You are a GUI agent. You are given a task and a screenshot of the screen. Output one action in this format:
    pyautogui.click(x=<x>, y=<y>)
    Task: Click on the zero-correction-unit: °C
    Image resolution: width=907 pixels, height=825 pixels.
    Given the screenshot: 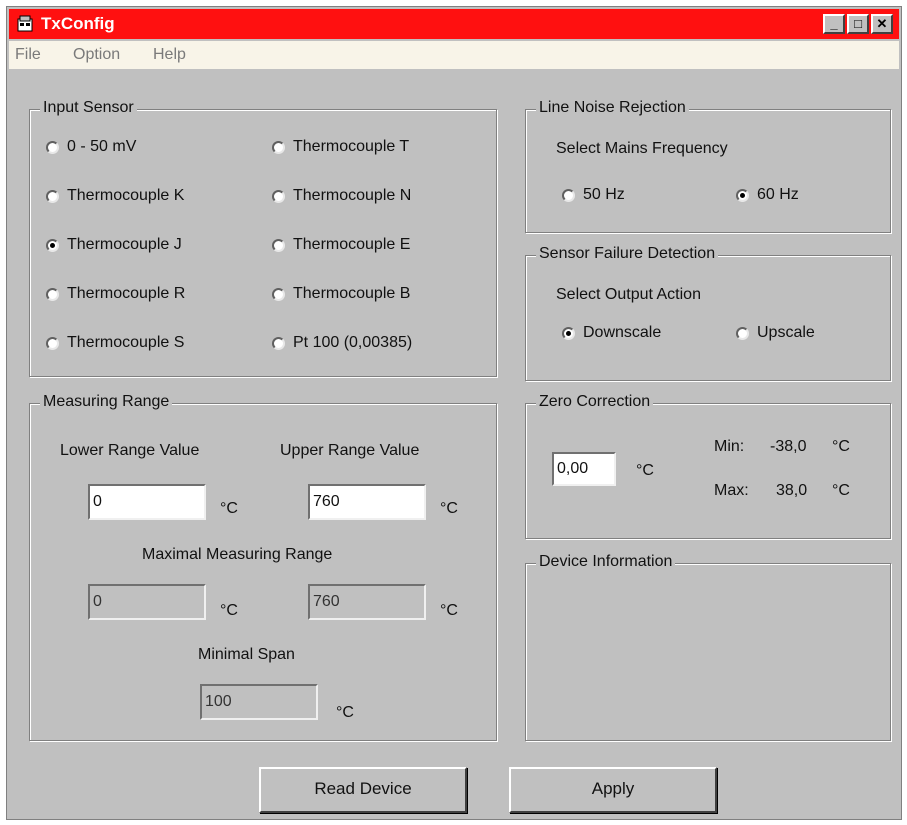 What is the action you would take?
    pyautogui.click(x=645, y=470)
    